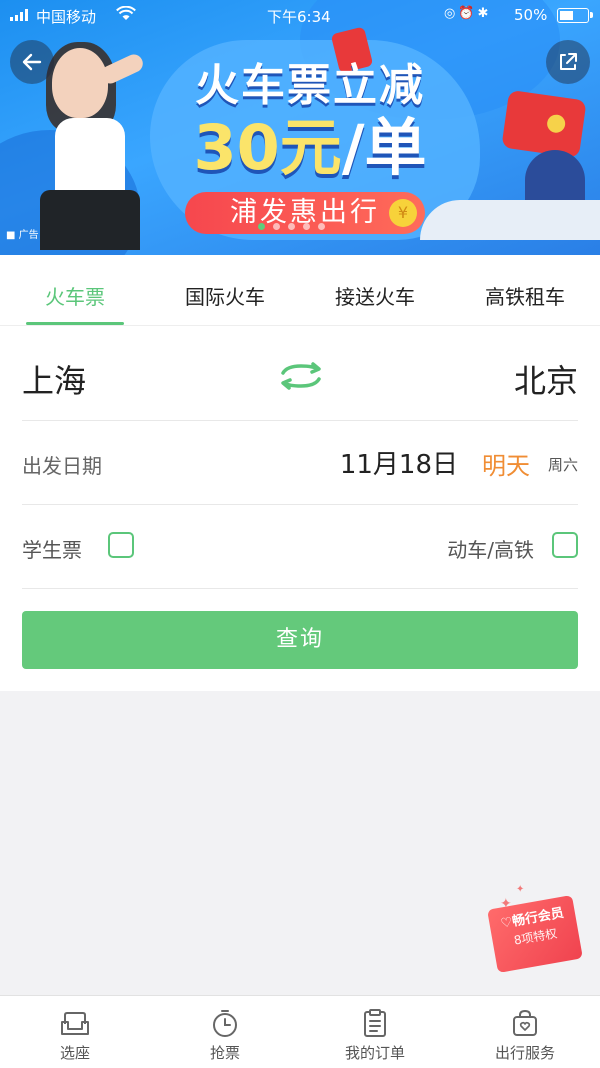  I want to click on status-time: 下午6:34, so click(299, 17).